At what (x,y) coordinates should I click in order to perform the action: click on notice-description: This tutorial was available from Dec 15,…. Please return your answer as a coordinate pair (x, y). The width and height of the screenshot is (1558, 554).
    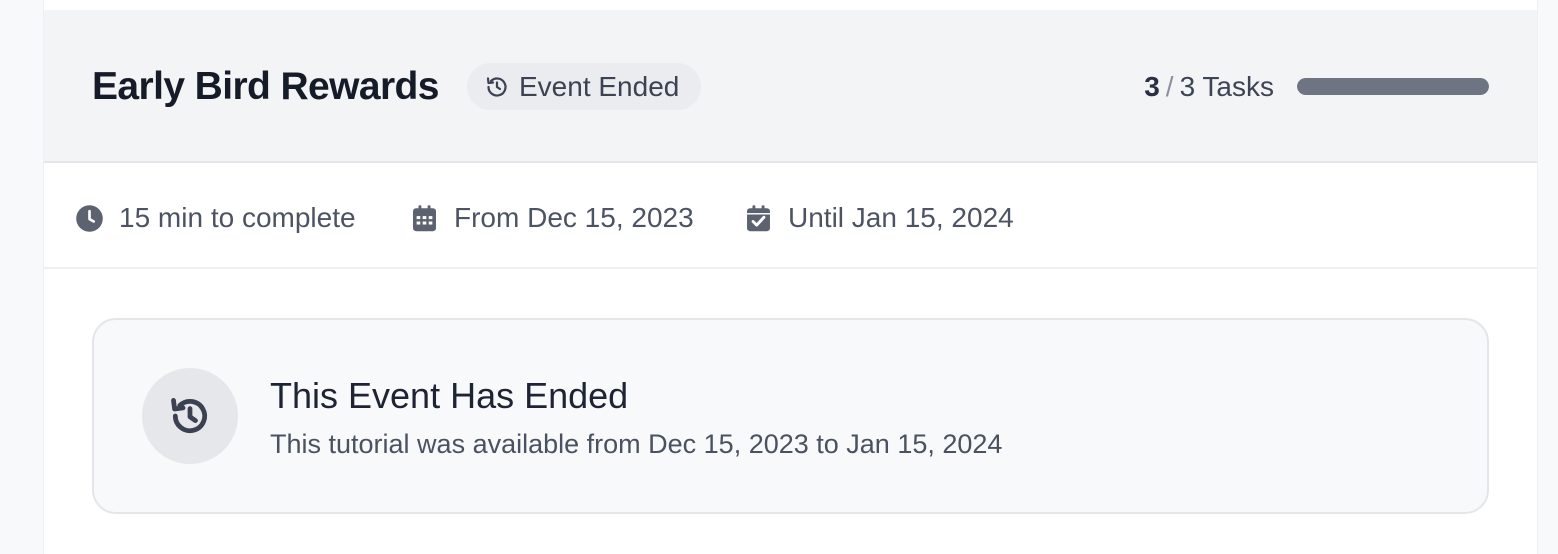
    Looking at the image, I should click on (636, 444).